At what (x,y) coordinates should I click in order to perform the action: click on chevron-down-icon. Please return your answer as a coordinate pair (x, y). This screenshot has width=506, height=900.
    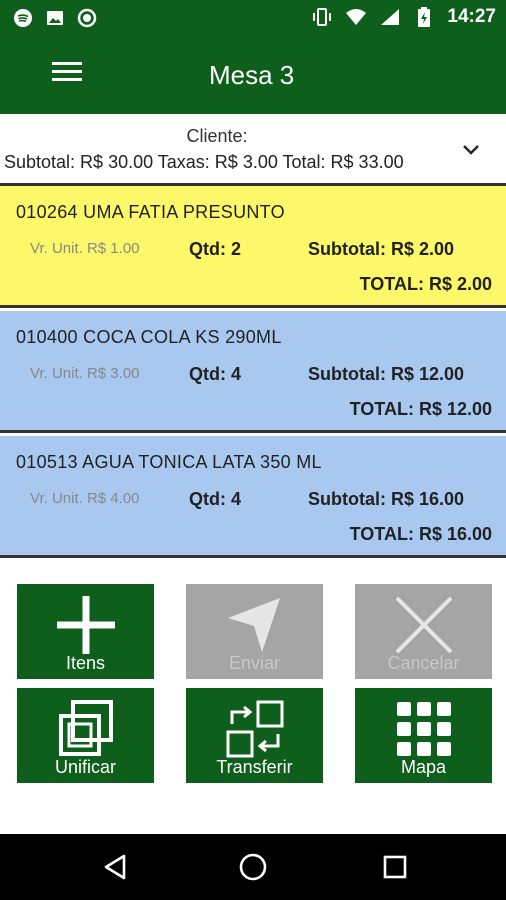
    Looking at the image, I should click on (471, 149).